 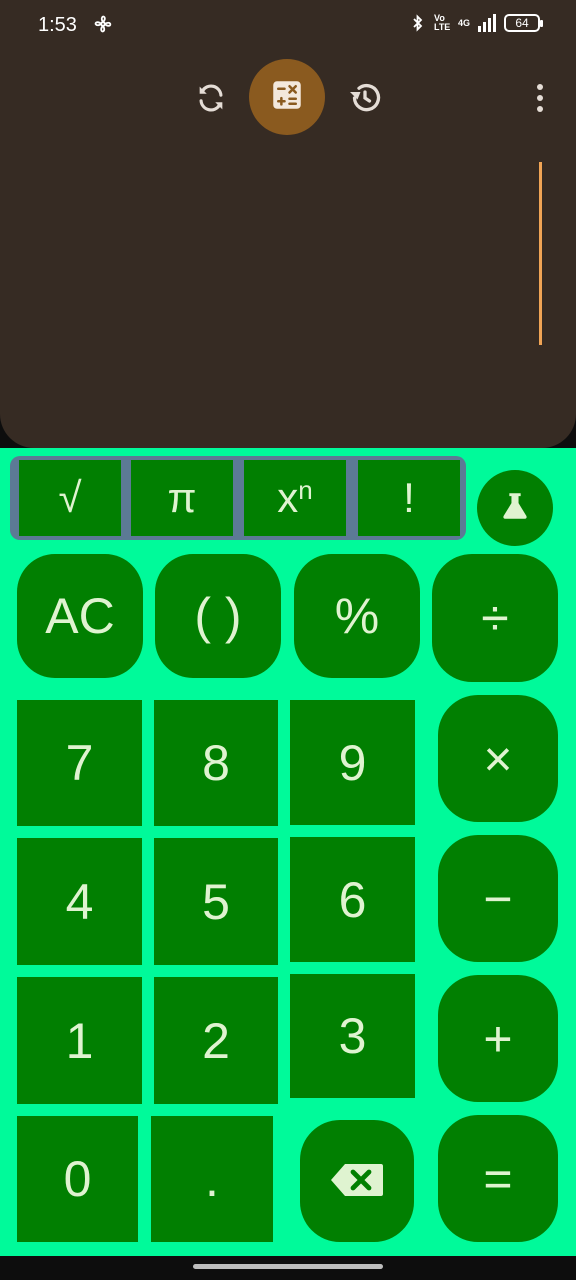 I want to click on status-bar: 1:53 Vo LTE 4G 64, so click(x=288, y=26).